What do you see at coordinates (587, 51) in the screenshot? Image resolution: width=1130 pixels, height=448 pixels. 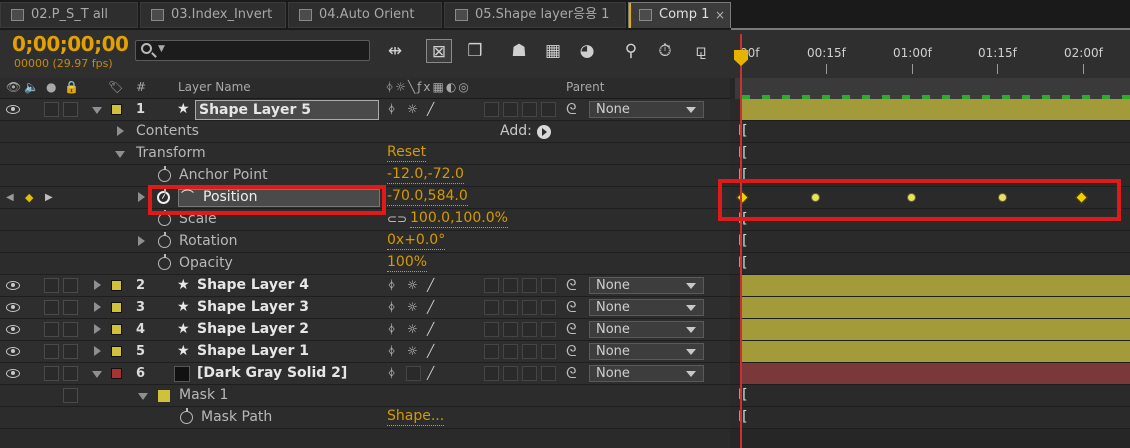 I see `motion-blur-icon: ◕` at bounding box center [587, 51].